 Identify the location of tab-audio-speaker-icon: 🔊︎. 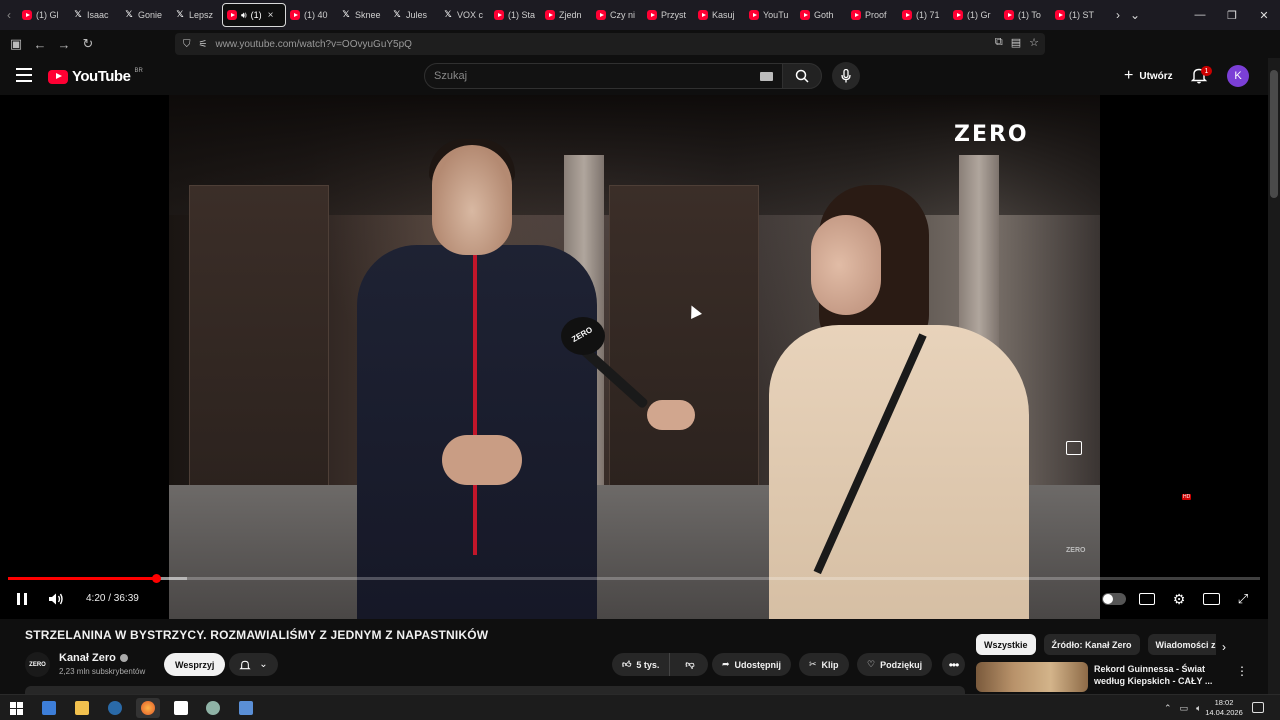
(244, 15).